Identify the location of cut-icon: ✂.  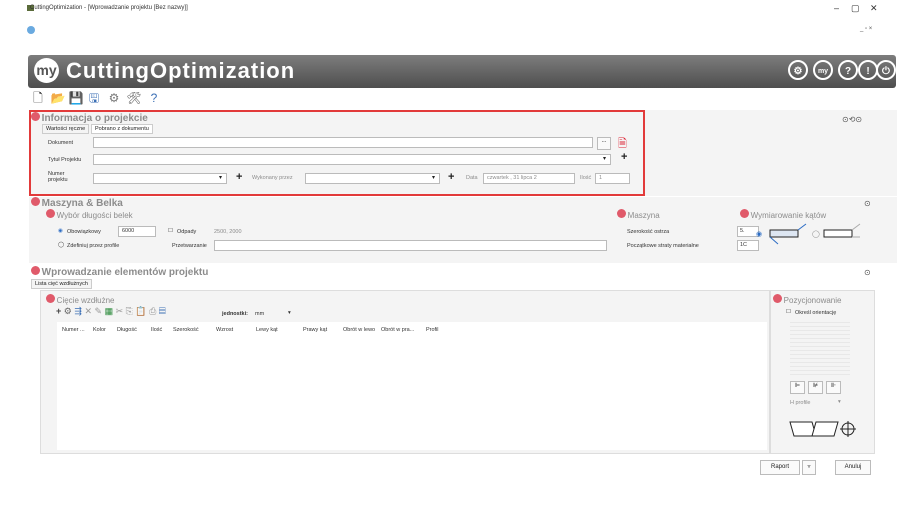
(120, 311).